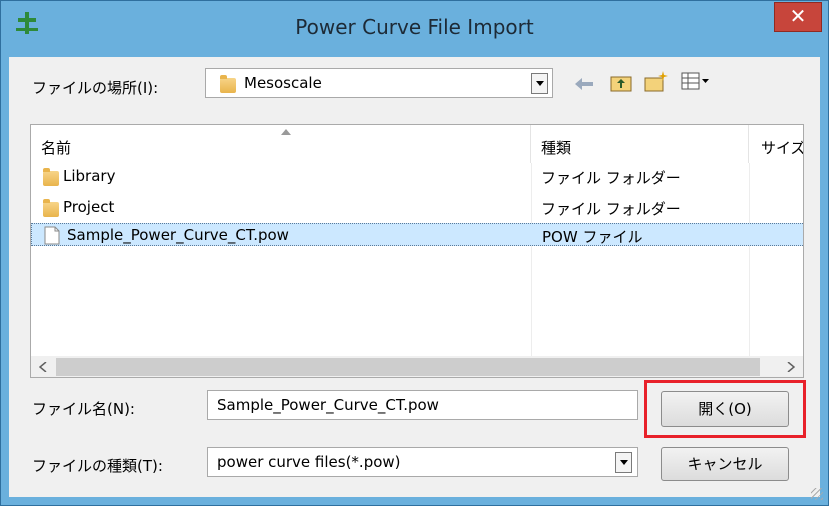 The height and width of the screenshot is (506, 829). I want to click on window-title: Power Curve File Import, so click(414, 27).